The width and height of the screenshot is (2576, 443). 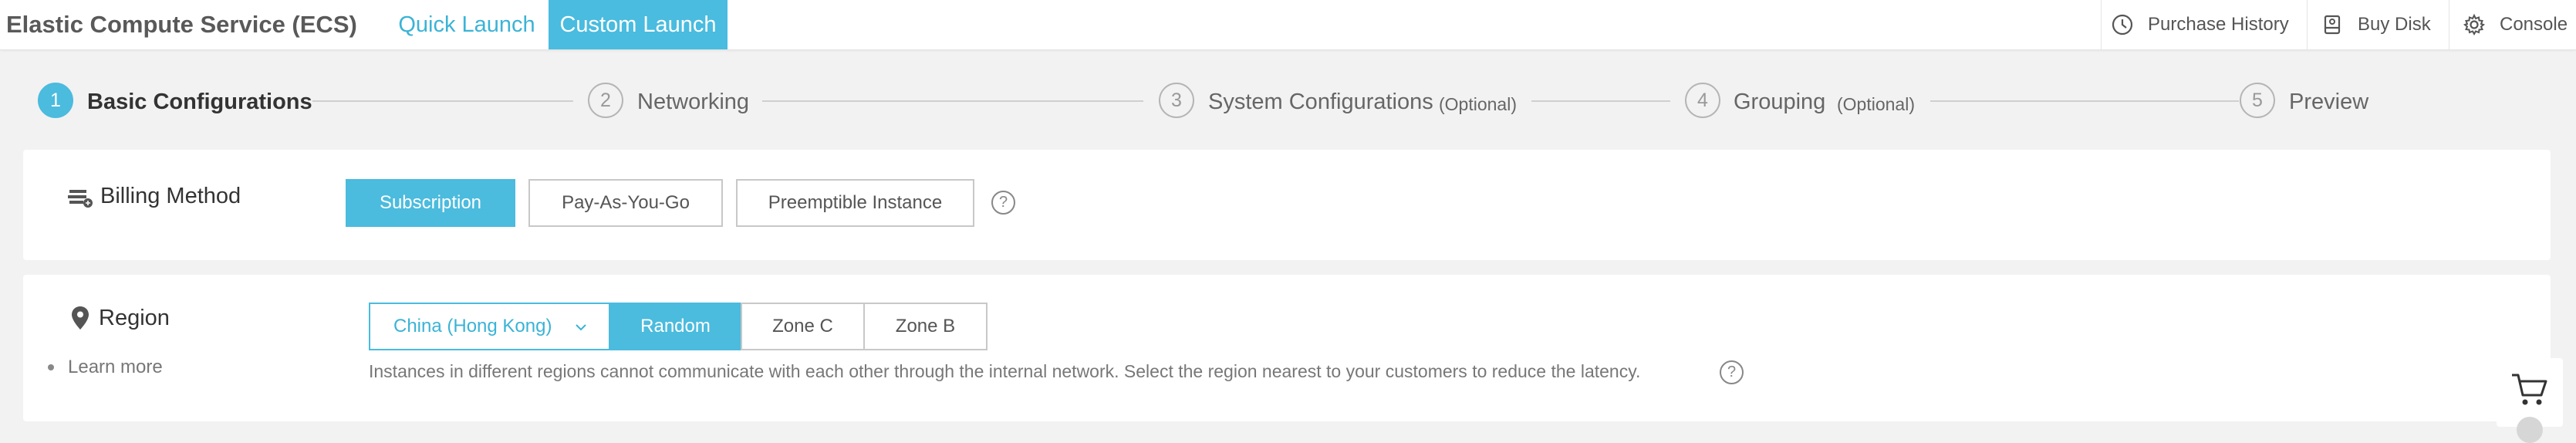 What do you see at coordinates (2218, 24) in the screenshot?
I see `purchase-history-label: Purchase History` at bounding box center [2218, 24].